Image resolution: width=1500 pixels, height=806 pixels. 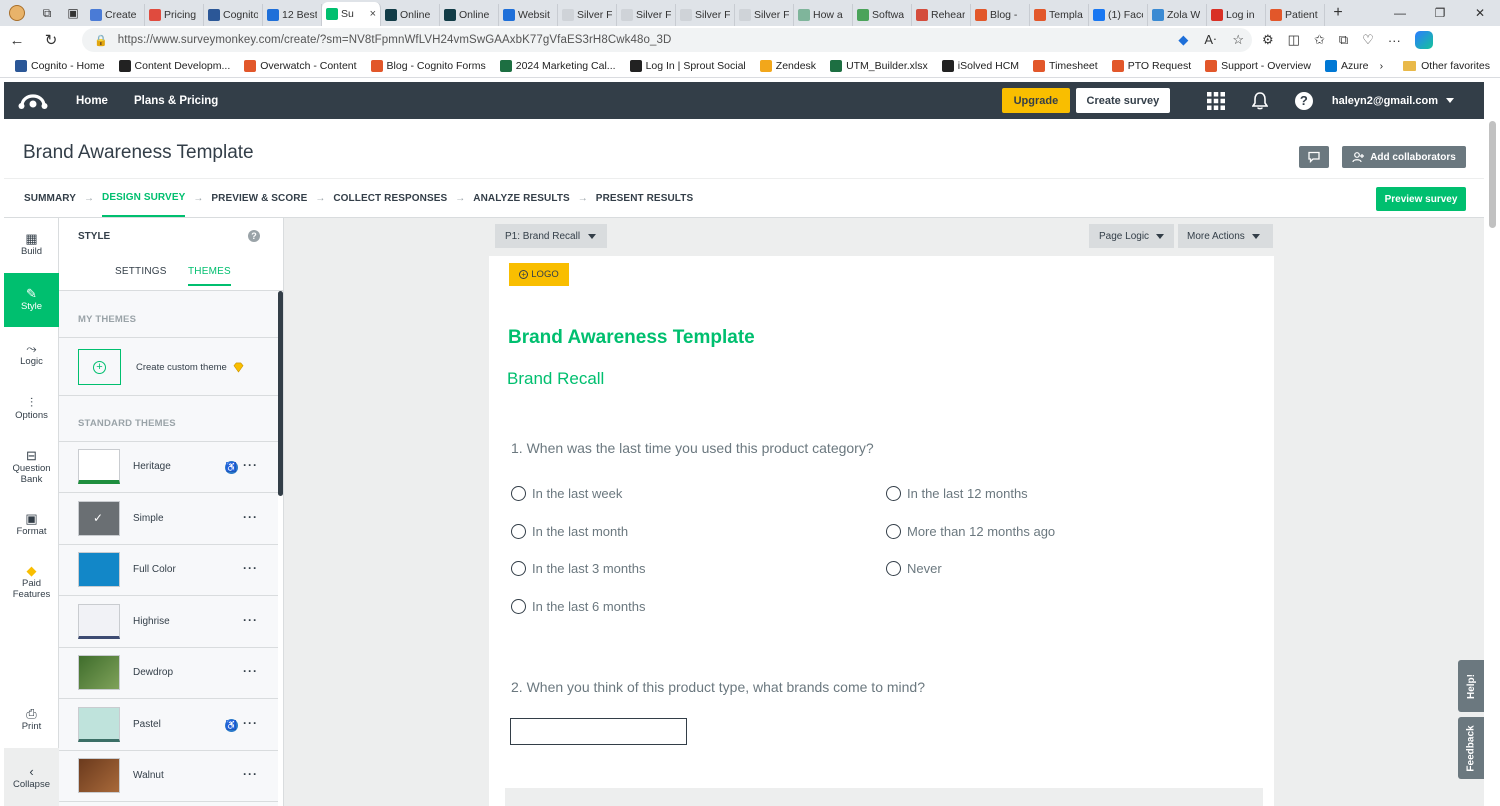 What do you see at coordinates (1421, 199) in the screenshot?
I see `preview-survey-button: Preview survey` at bounding box center [1421, 199].